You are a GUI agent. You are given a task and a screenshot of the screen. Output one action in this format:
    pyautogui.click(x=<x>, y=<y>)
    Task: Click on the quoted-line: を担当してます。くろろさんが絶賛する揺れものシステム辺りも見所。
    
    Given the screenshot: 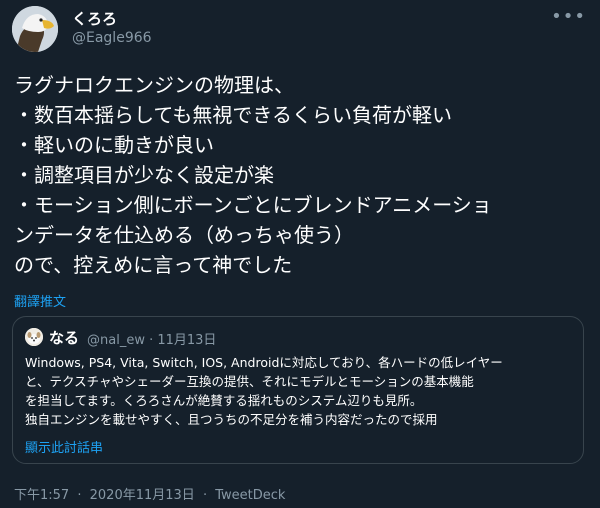 What is the action you would take?
    pyautogui.click(x=224, y=400)
    